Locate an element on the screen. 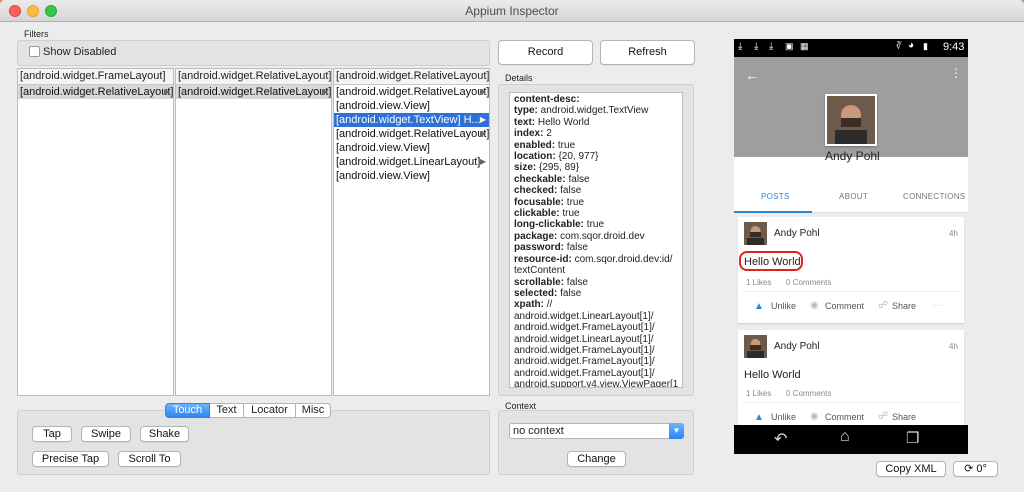  post-time: 4h is located at coordinates (953, 233).